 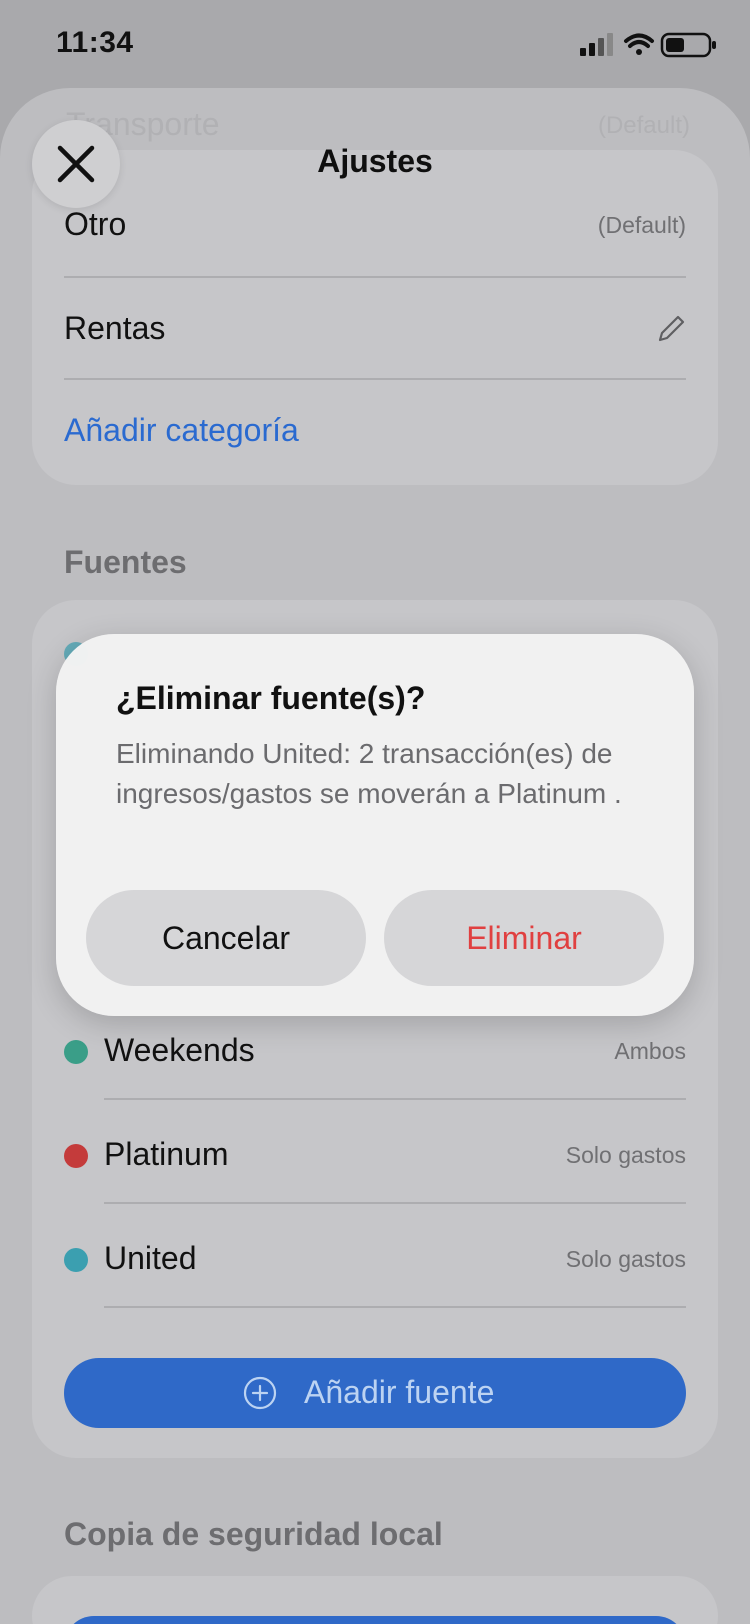 I want to click on source-type-united: Solo gastos, so click(x=625, y=1259).